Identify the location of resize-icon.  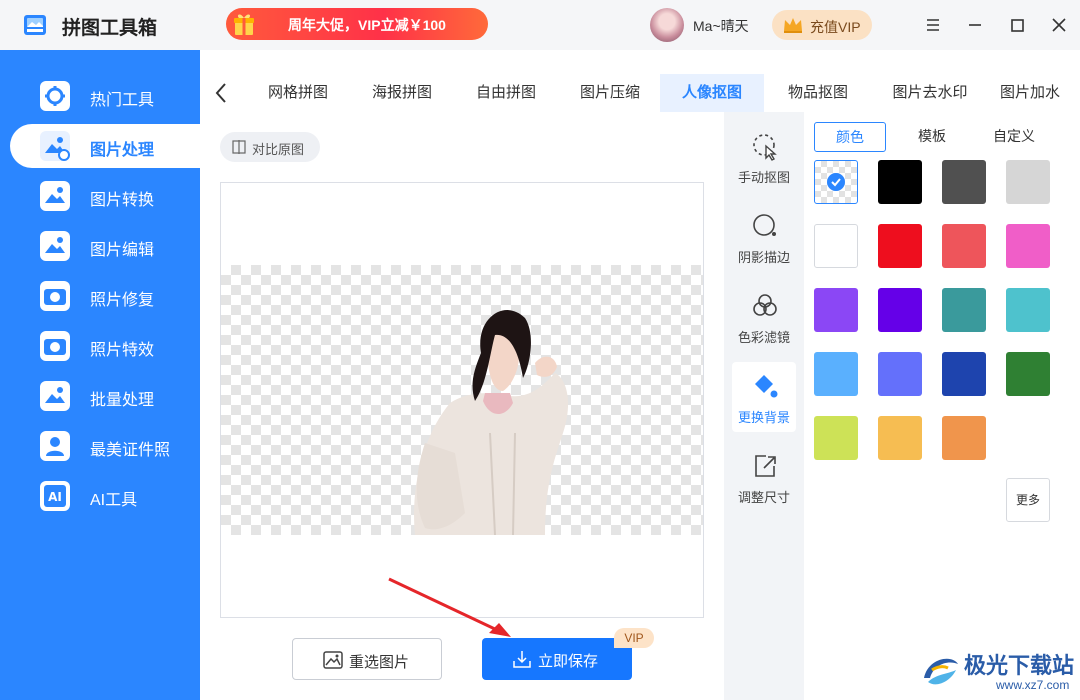
(765, 466).